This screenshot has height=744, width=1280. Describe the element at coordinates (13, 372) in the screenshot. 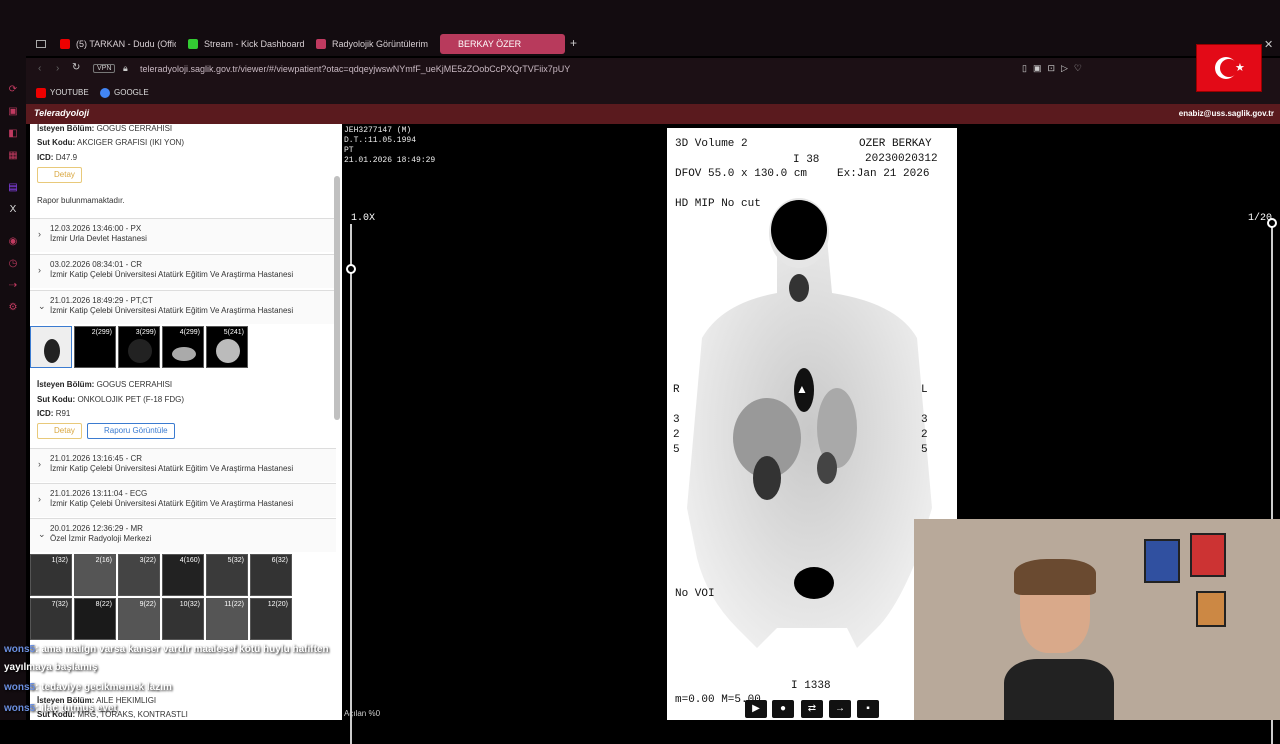

I see `browser-sidebar: ⟳ ▣ ◧ ▦ ▤ X ◉ ◷ ⇢ ⚙` at that location.